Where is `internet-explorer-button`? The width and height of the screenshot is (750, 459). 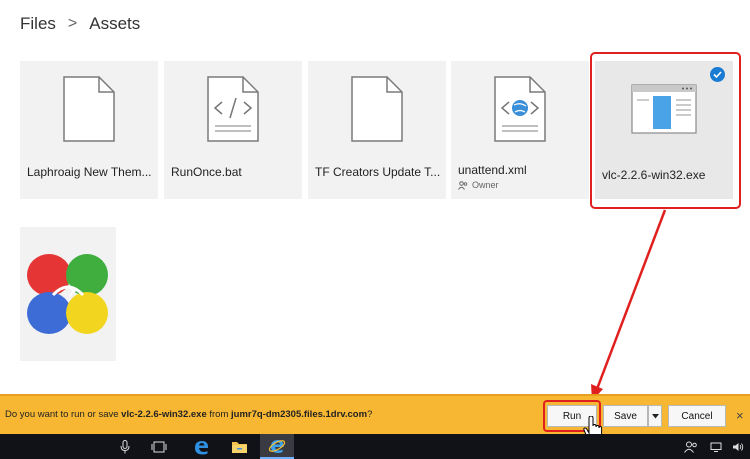
internet-explorer-button is located at coordinates (277, 446).